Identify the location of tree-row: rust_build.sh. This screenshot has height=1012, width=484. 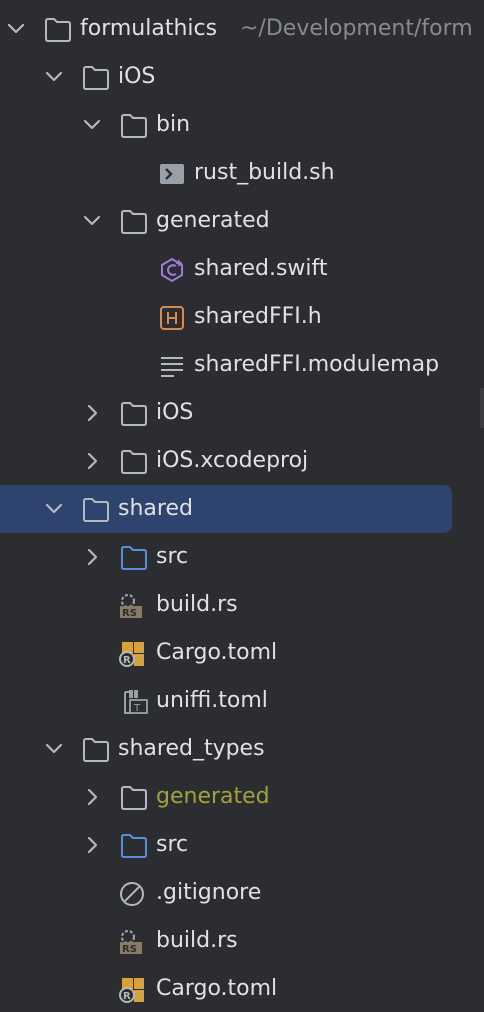
(242, 173).